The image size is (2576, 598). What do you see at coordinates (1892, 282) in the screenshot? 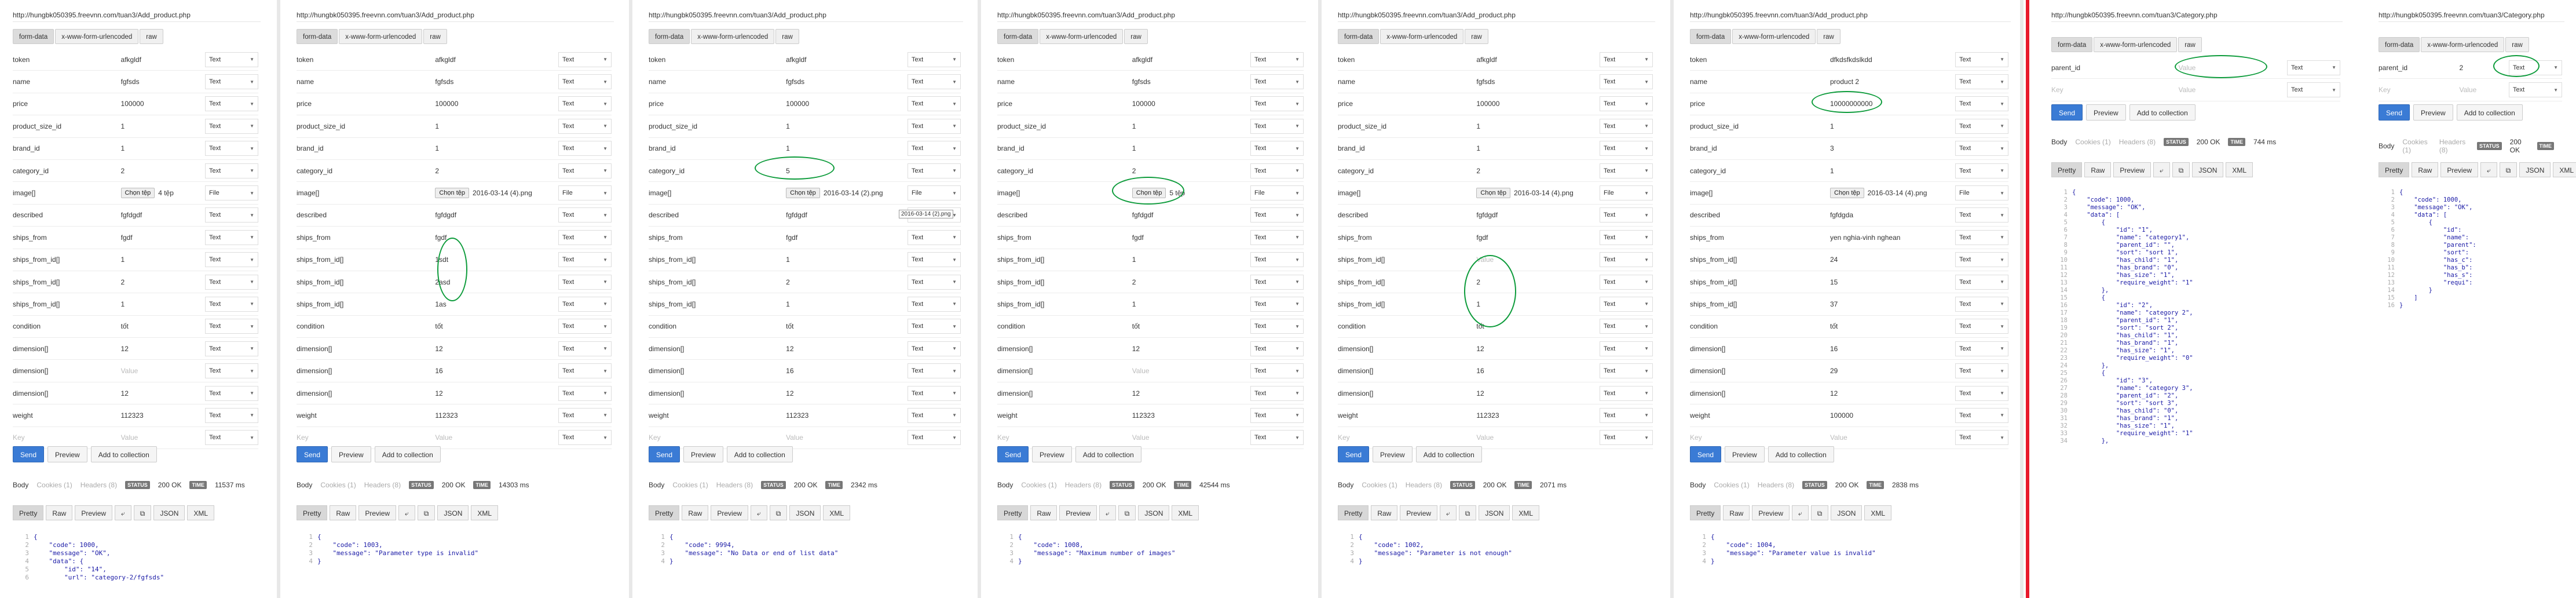
I see `param-value: 15` at bounding box center [1892, 282].